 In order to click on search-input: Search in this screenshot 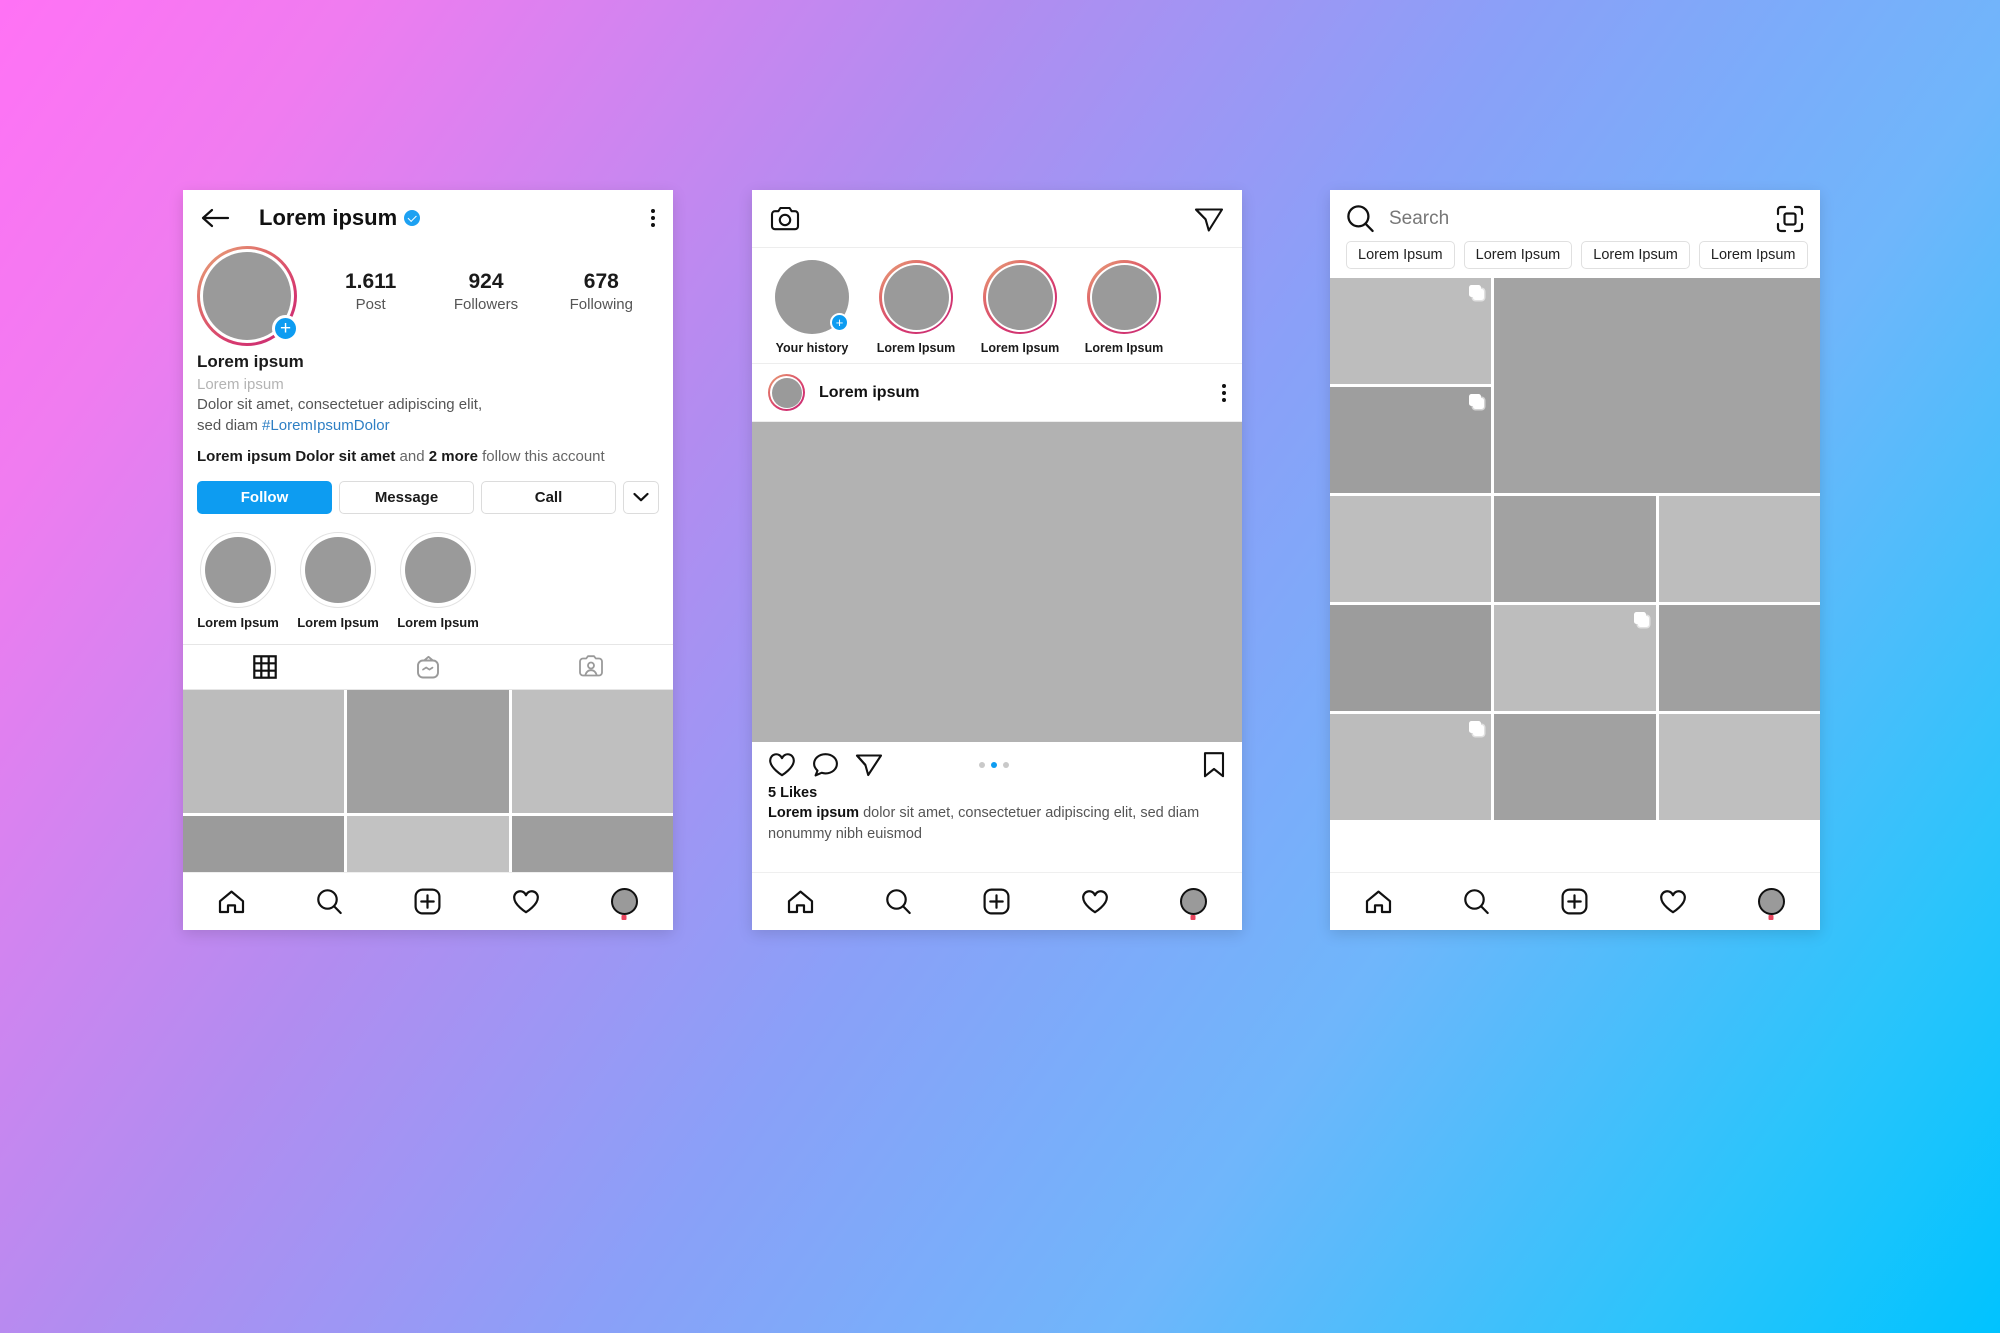, I will do `click(1575, 219)`.